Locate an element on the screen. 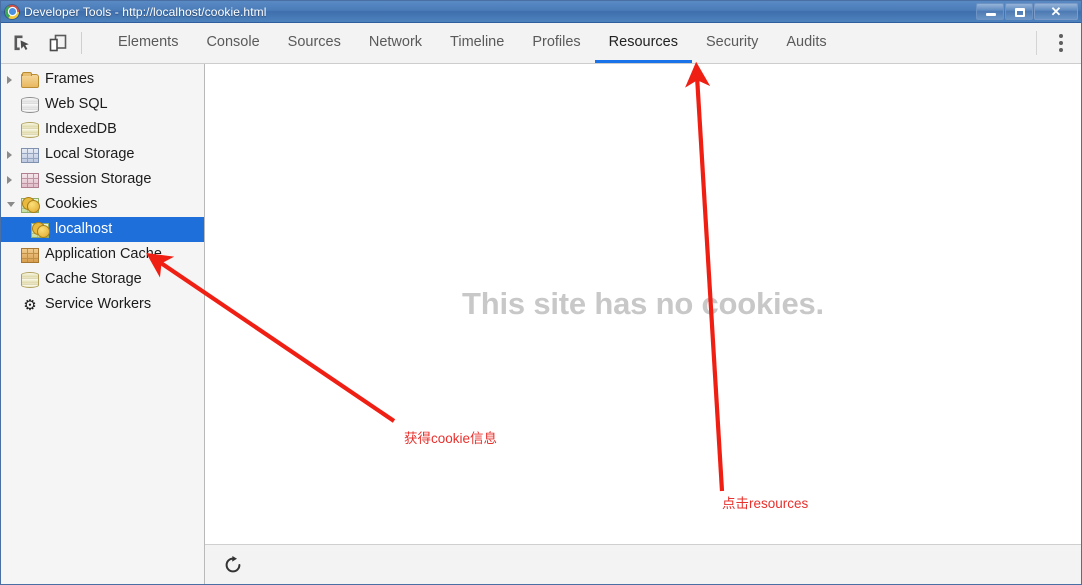  sidebar-item-label: Web SQL is located at coordinates (76, 104).